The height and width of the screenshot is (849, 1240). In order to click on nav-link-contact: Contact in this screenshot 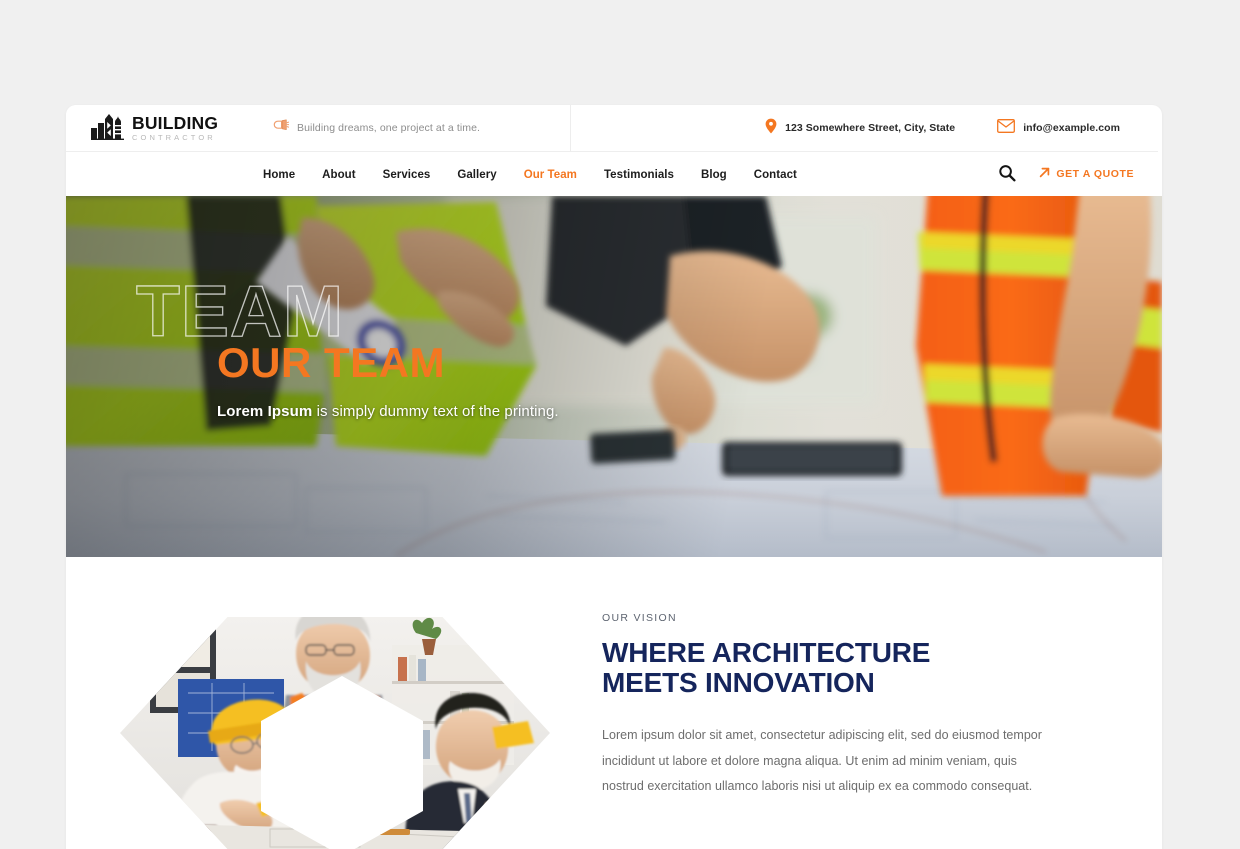, I will do `click(775, 175)`.